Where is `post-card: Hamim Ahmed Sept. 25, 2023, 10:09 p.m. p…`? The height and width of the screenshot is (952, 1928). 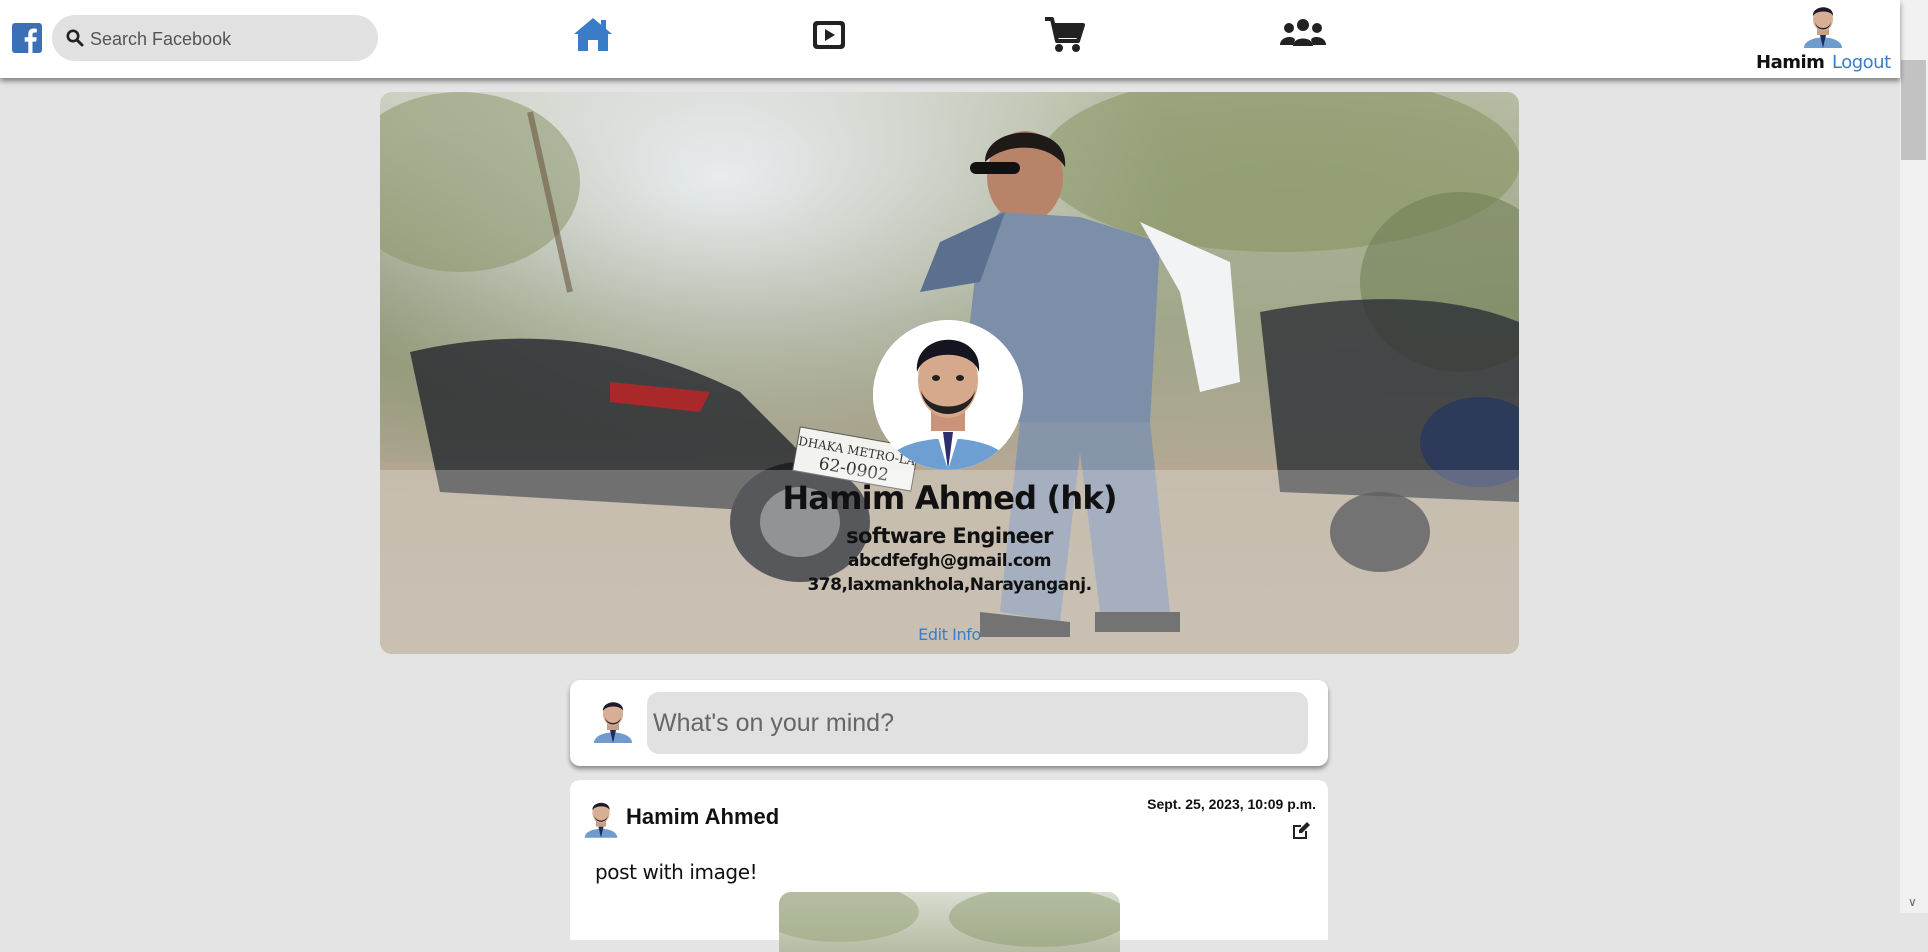
post-card: Hamim Ahmed Sept. 25, 2023, 10:09 p.m. p… is located at coordinates (949, 866).